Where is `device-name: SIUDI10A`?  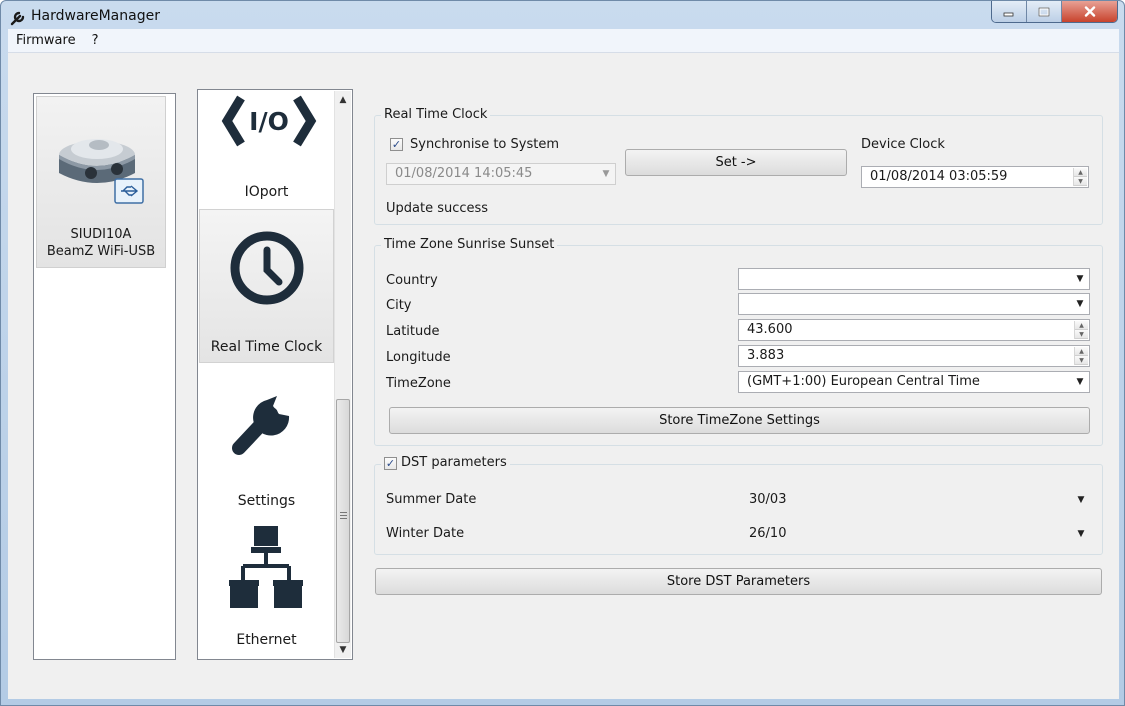
device-name: SIUDI10A is located at coordinates (101, 234).